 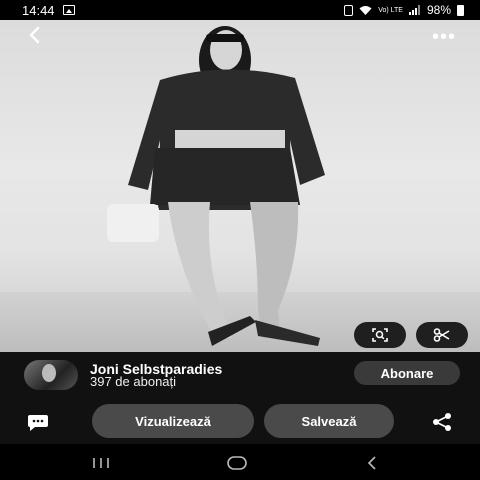 What do you see at coordinates (240, 10) in the screenshot?
I see `status-bar: 14:44 Vo) LTE 98%` at bounding box center [240, 10].